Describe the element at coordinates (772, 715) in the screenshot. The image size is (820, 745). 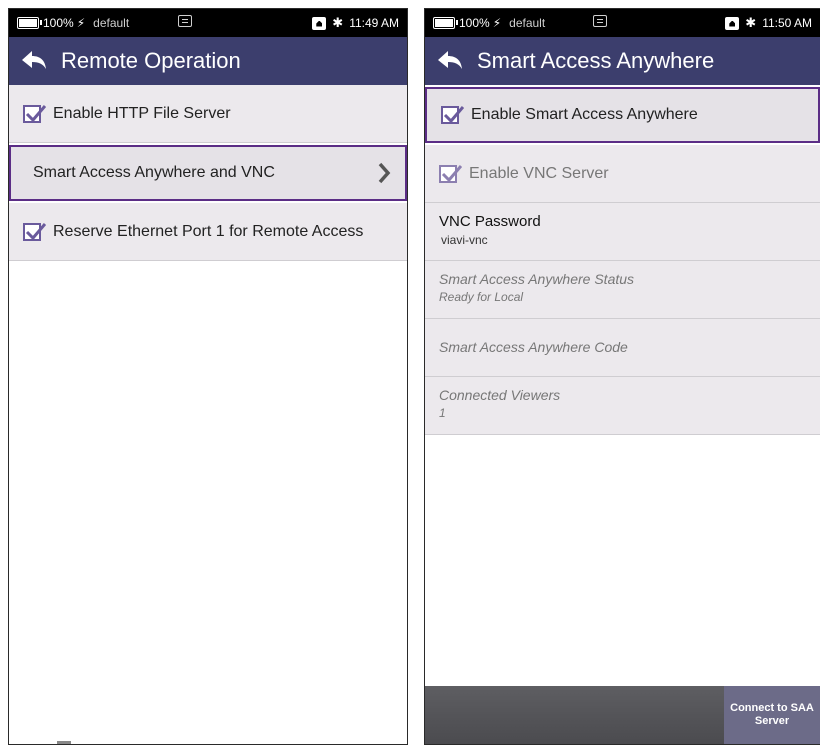
I see `connect-to-saa-server-button: Connect to SAA Server` at that location.